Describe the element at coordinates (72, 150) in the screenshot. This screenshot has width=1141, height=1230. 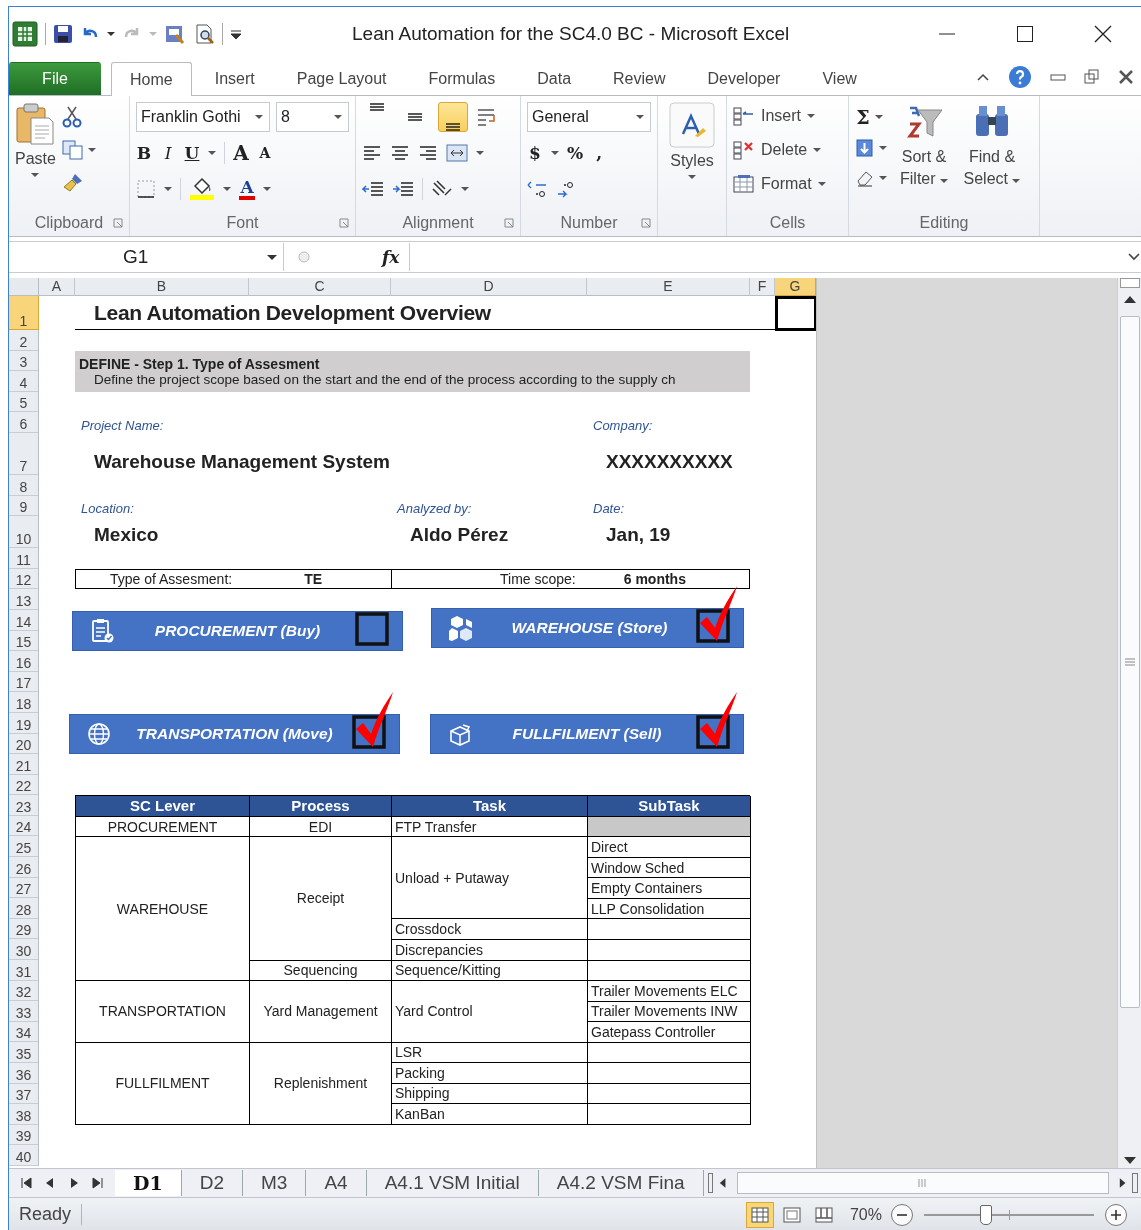
I see `copy-icon` at that location.